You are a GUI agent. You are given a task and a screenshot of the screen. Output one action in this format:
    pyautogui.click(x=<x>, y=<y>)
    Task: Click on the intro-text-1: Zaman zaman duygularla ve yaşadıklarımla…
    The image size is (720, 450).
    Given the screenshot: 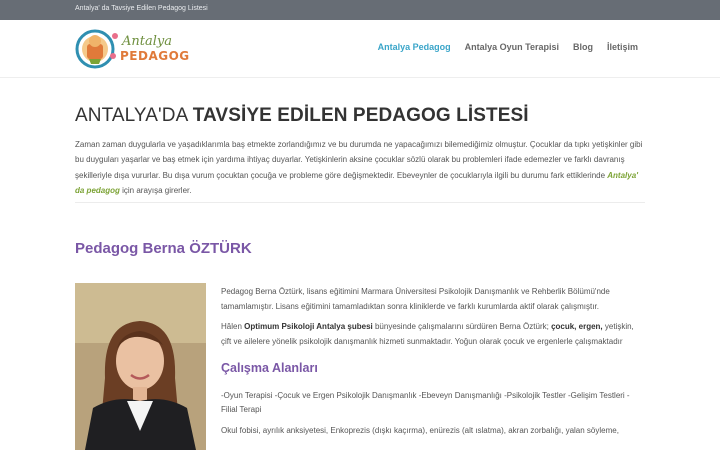 What is the action you would take?
    pyautogui.click(x=359, y=160)
    